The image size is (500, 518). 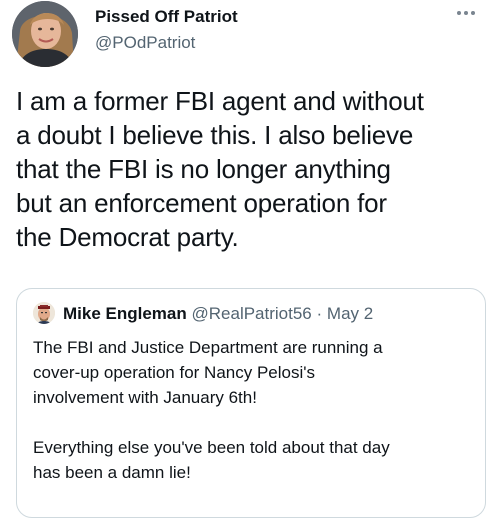 I want to click on tweet-text-line: a doubt I believe this. I also believe, so click(x=215, y=135).